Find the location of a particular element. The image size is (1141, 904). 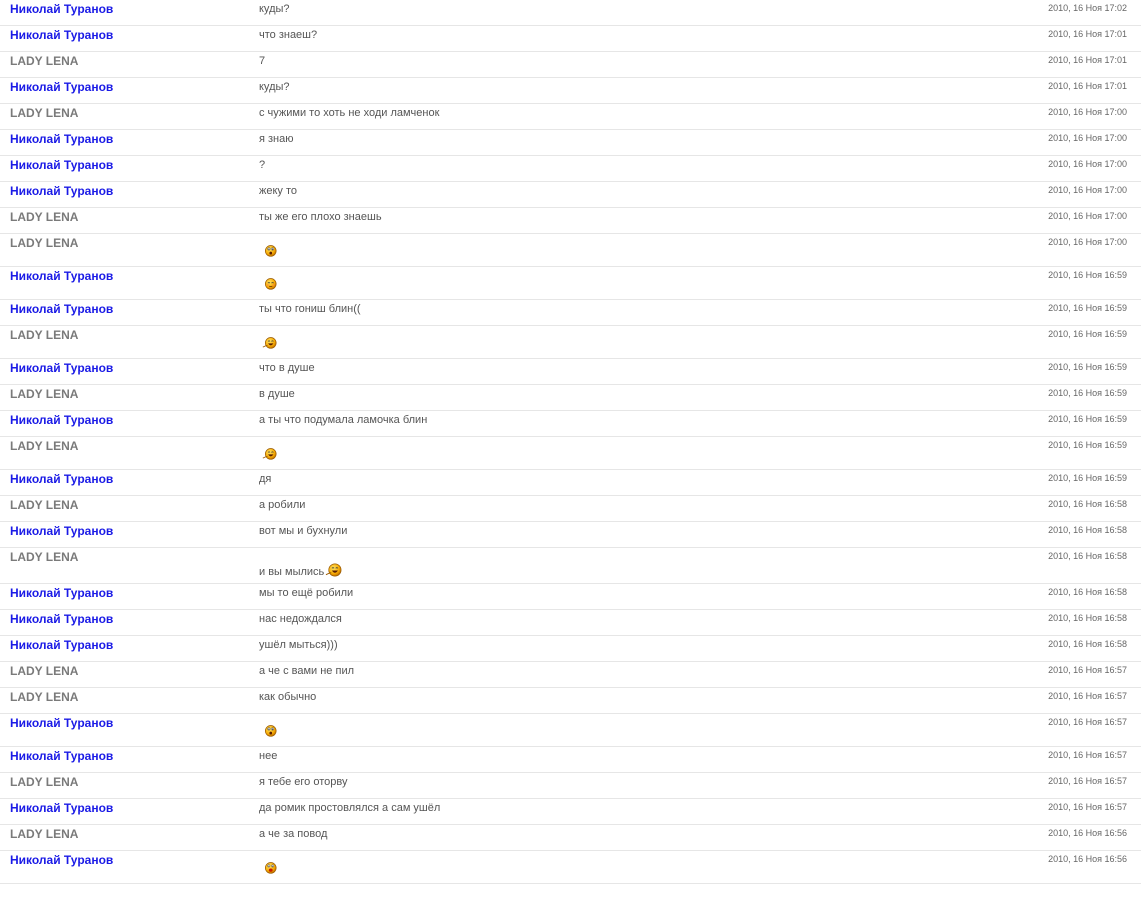

message-text-content: вот мы и бухнули is located at coordinates (303, 531).